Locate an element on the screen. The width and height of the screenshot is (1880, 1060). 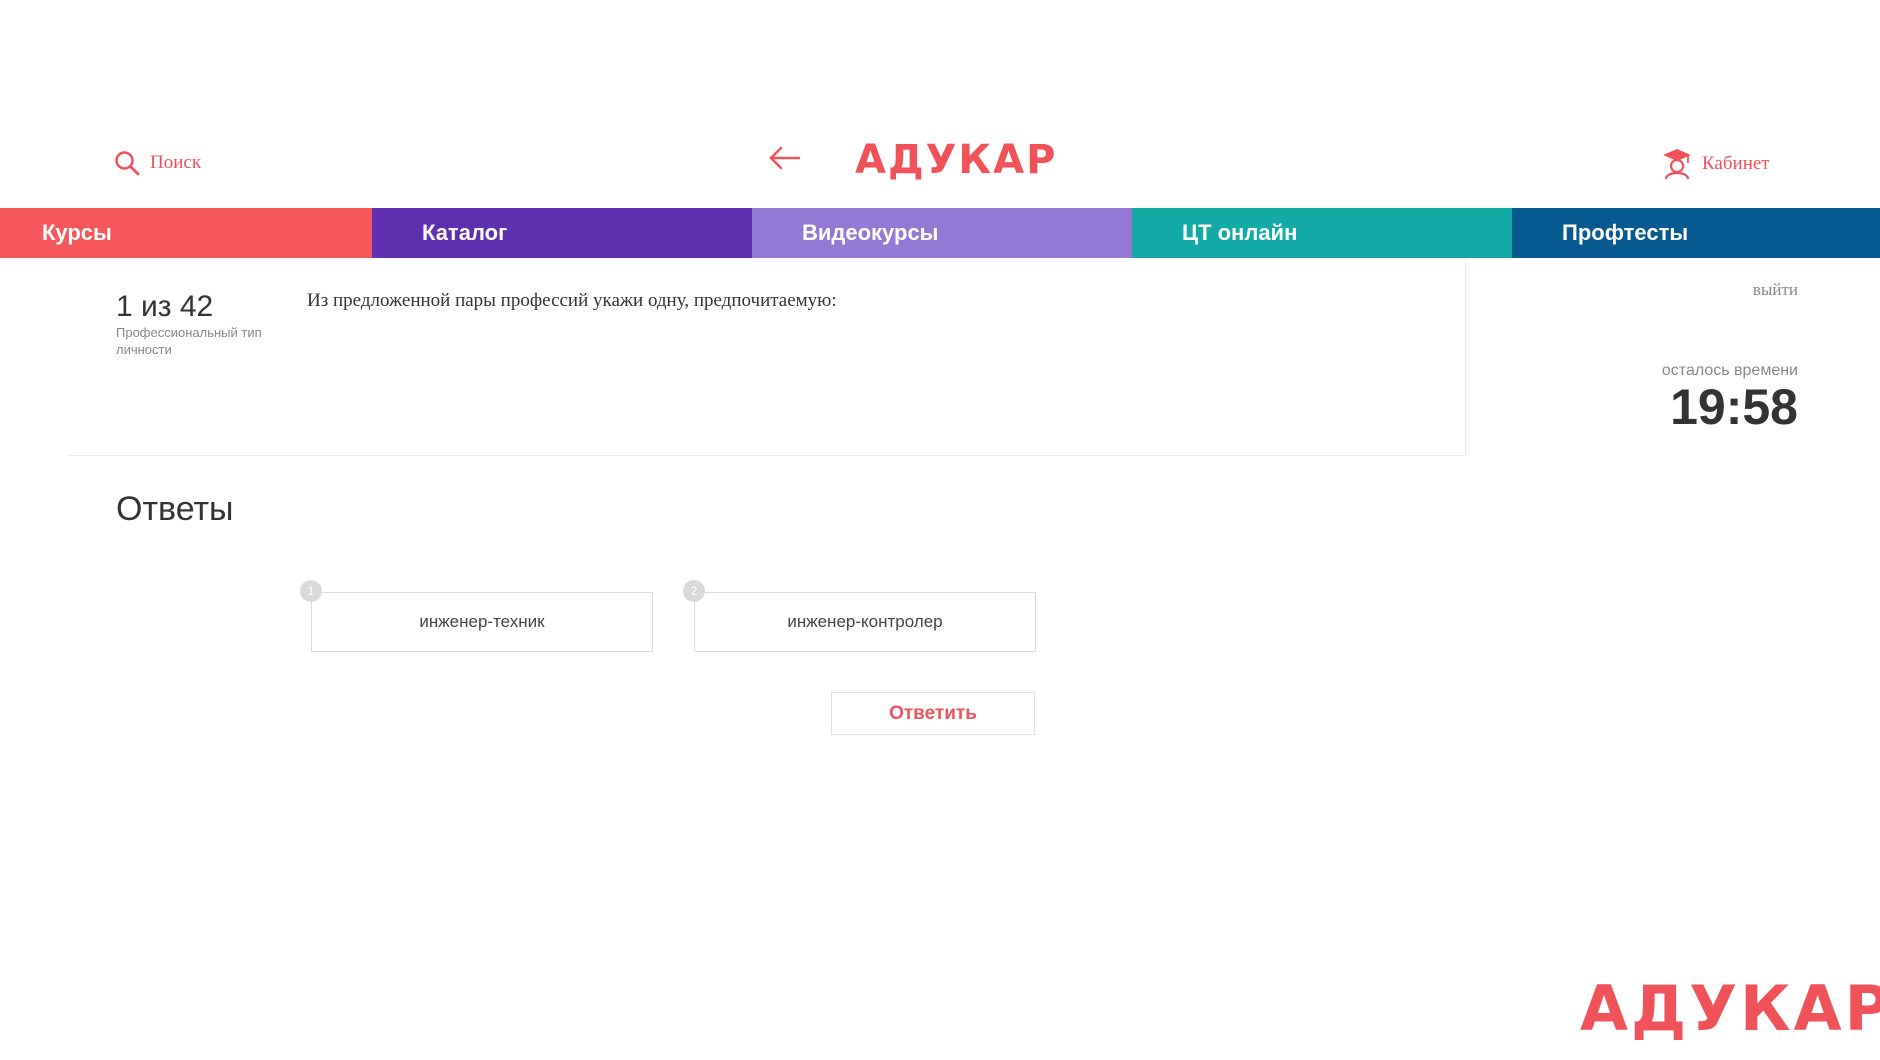
nav-item-video-courses: Видеокурсы is located at coordinates (942, 233).